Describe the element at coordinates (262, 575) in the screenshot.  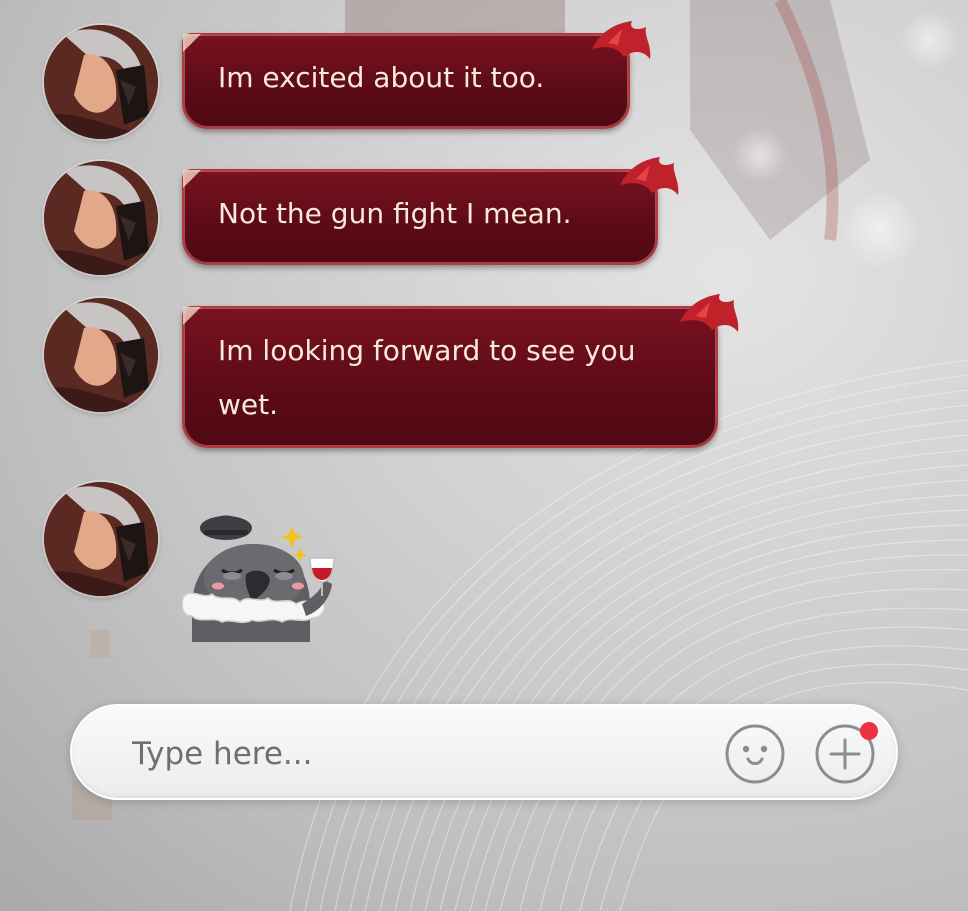
I see `crow-with-wine-glass-sticker` at that location.